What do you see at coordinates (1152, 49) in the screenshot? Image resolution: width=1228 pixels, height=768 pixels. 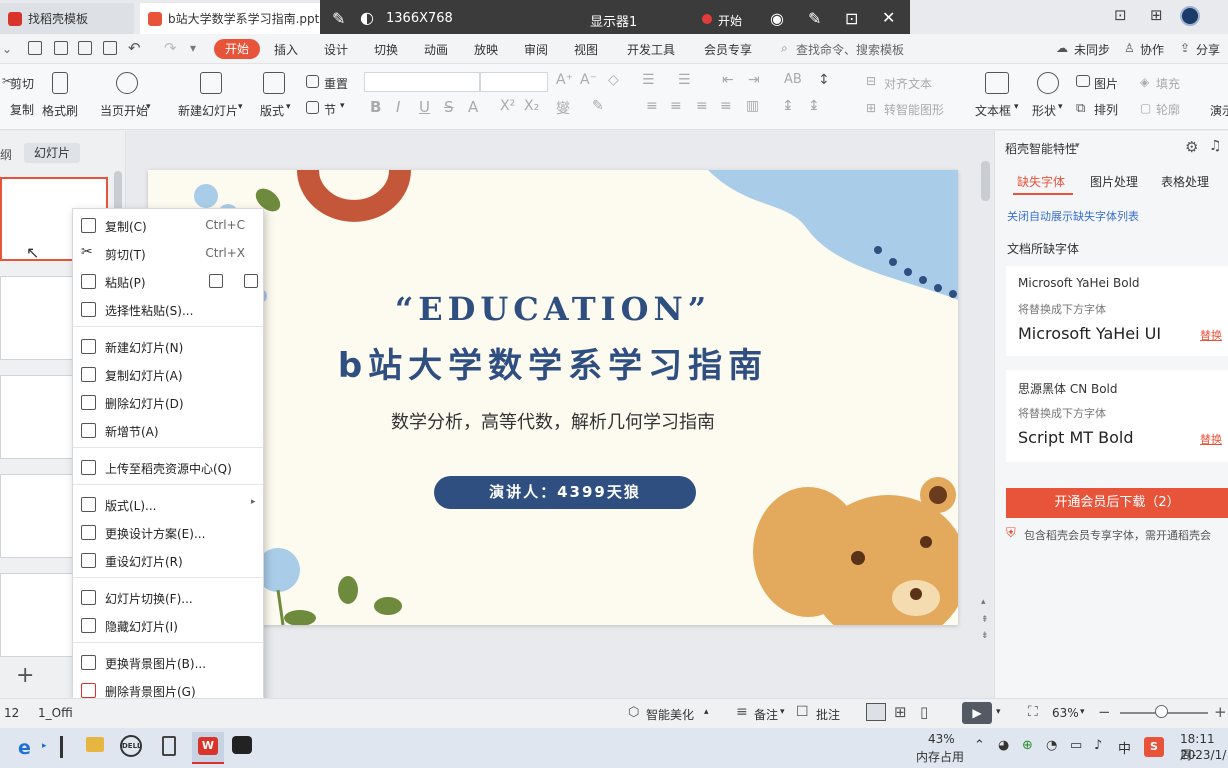 I see `collab-button: 协作` at bounding box center [1152, 49].